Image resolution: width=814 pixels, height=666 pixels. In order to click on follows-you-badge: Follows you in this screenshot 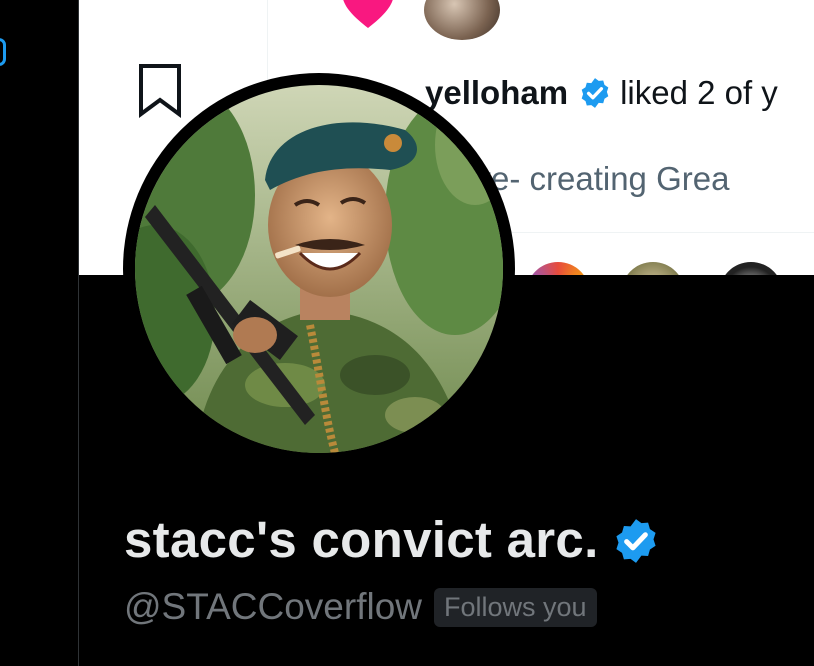, I will do `click(515, 607)`.